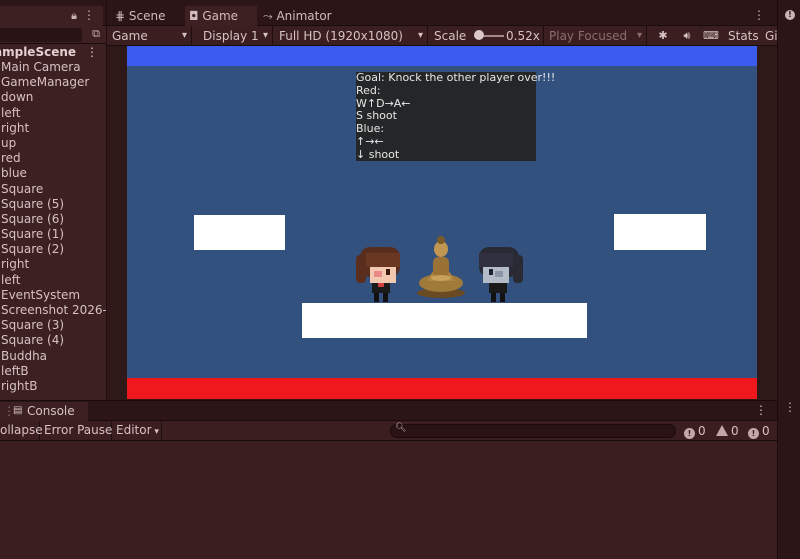 The image size is (800, 559). What do you see at coordinates (660, 232) in the screenshot?
I see `platform-right` at bounding box center [660, 232].